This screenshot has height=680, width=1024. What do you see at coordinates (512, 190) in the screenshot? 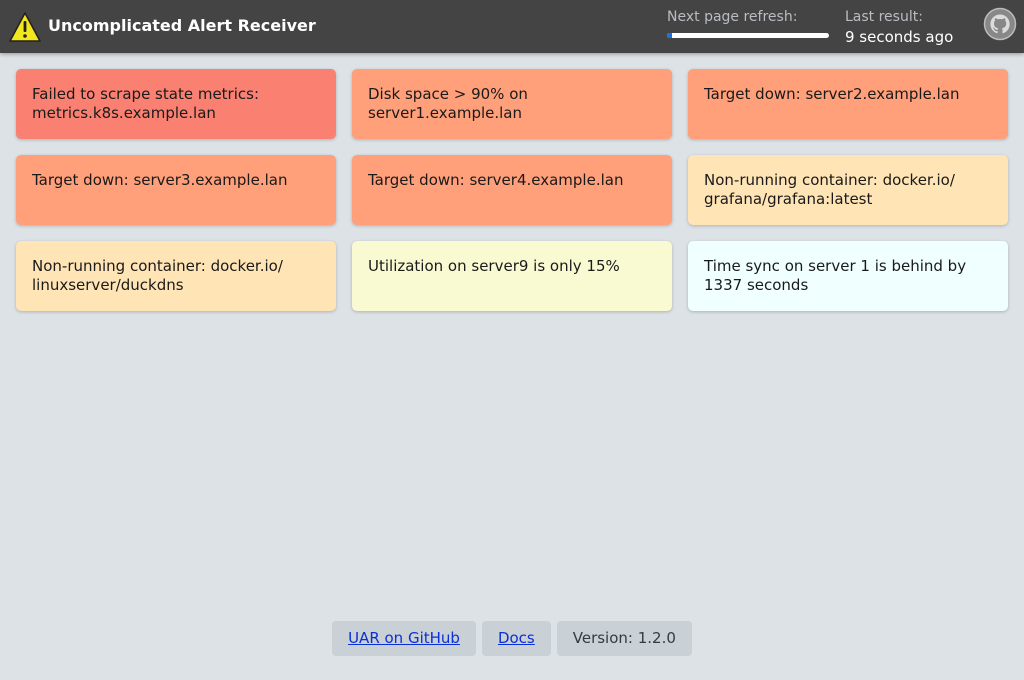
I see `alert-card: Target down: server4.example.lan` at bounding box center [512, 190].